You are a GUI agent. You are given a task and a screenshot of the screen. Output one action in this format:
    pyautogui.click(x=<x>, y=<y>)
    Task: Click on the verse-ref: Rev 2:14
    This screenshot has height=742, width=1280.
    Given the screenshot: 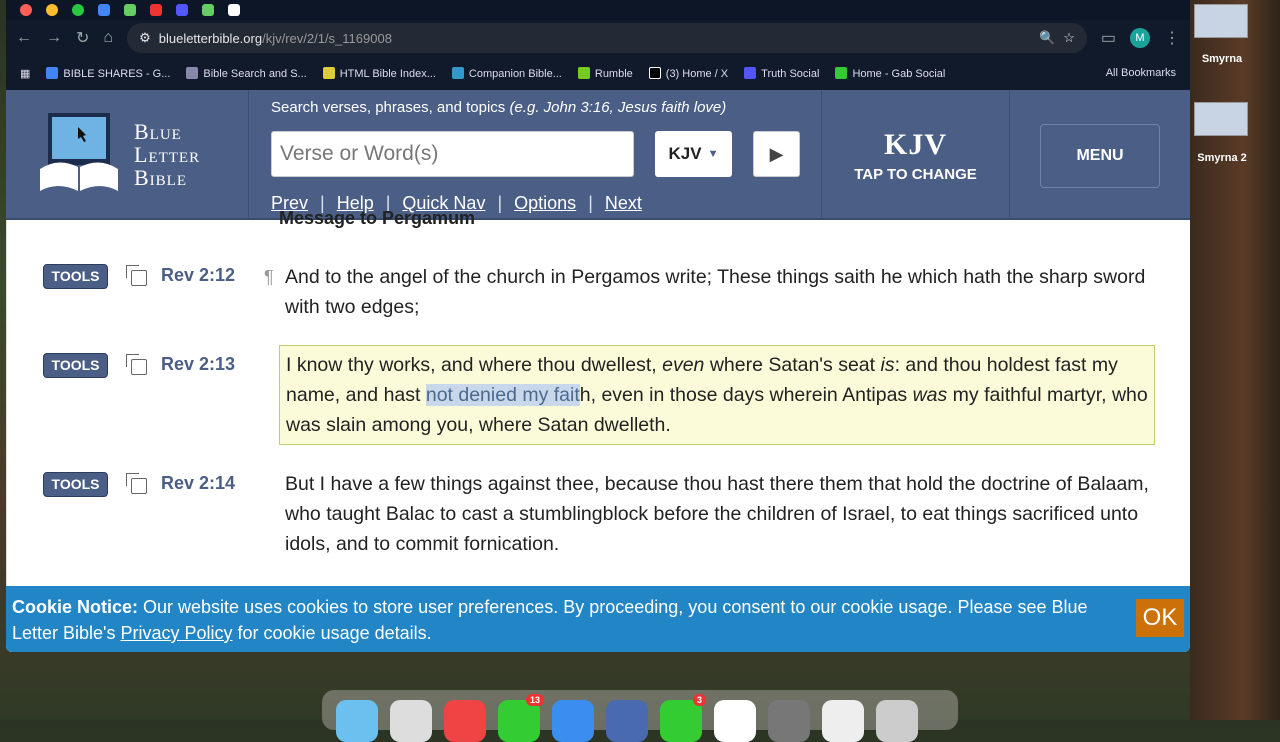 What is the action you would take?
    pyautogui.click(x=198, y=483)
    